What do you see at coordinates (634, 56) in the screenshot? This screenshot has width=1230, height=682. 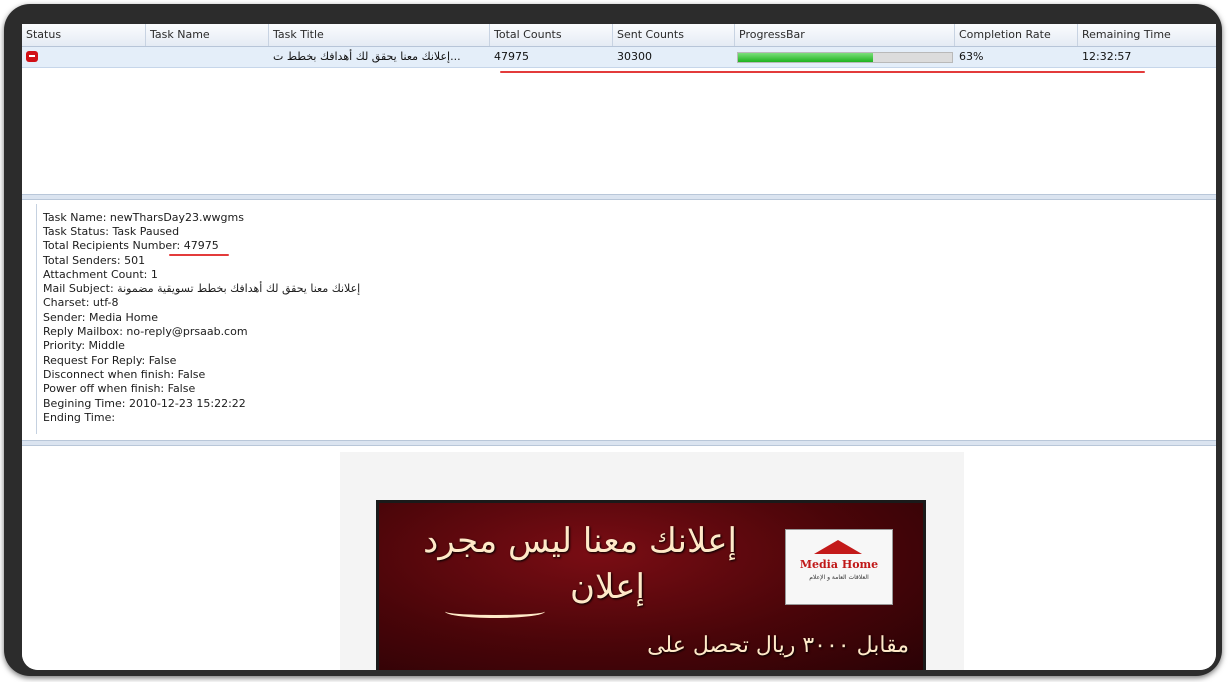 I see `sent-counts-cell: 30300` at bounding box center [634, 56].